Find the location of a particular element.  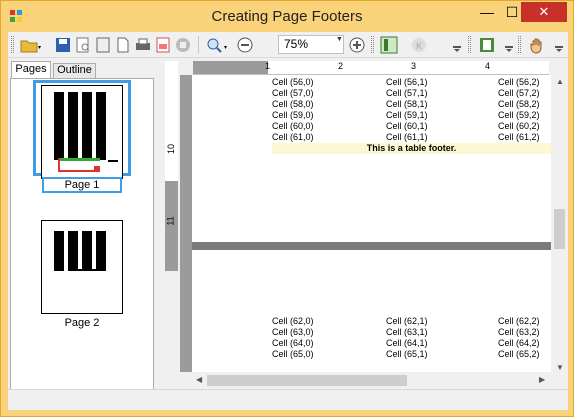

table-cell: Cell (62,1) is located at coordinates (407, 321).